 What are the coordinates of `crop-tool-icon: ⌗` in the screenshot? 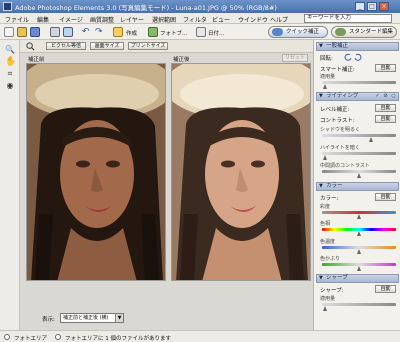 It's located at (10, 74).